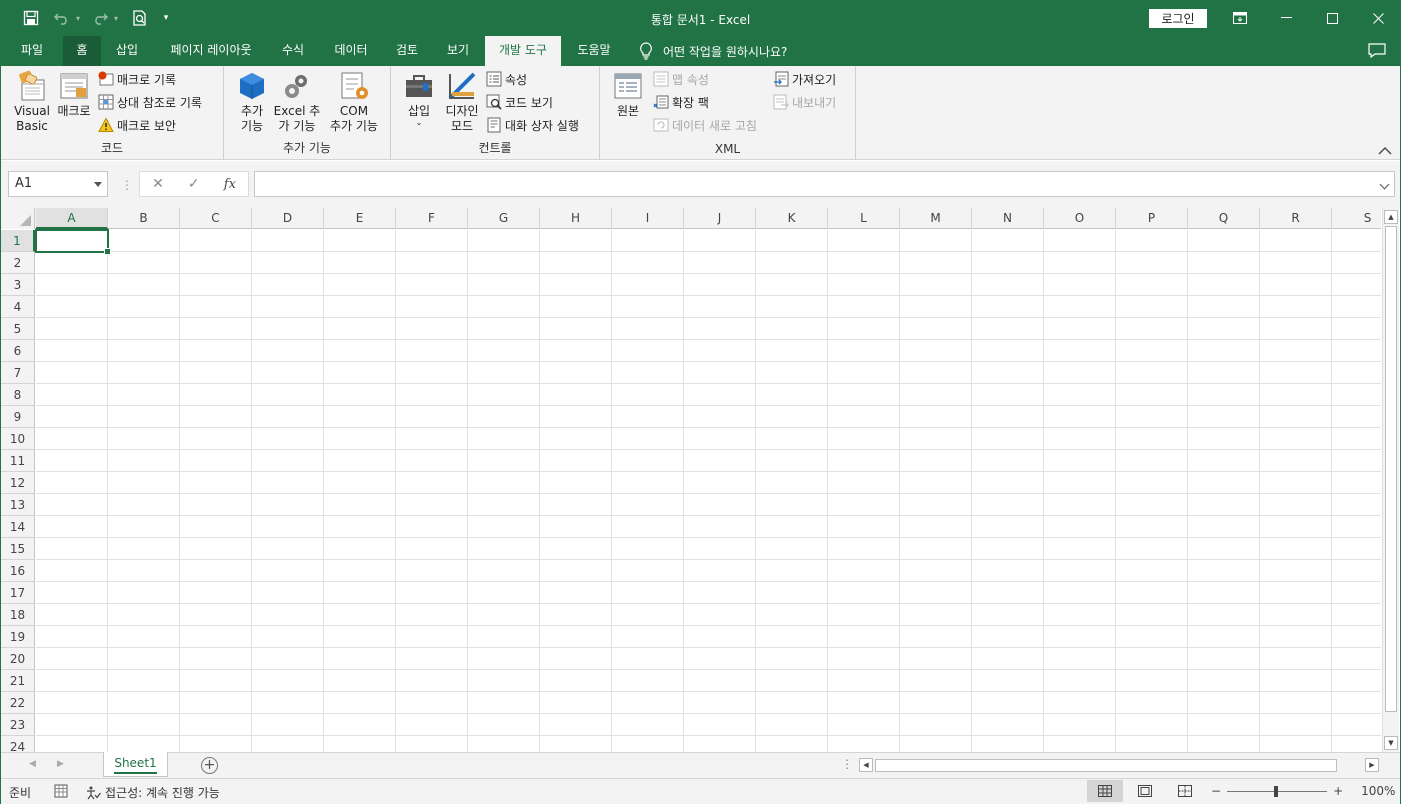  I want to click on enter-icon: ✓, so click(194, 184).